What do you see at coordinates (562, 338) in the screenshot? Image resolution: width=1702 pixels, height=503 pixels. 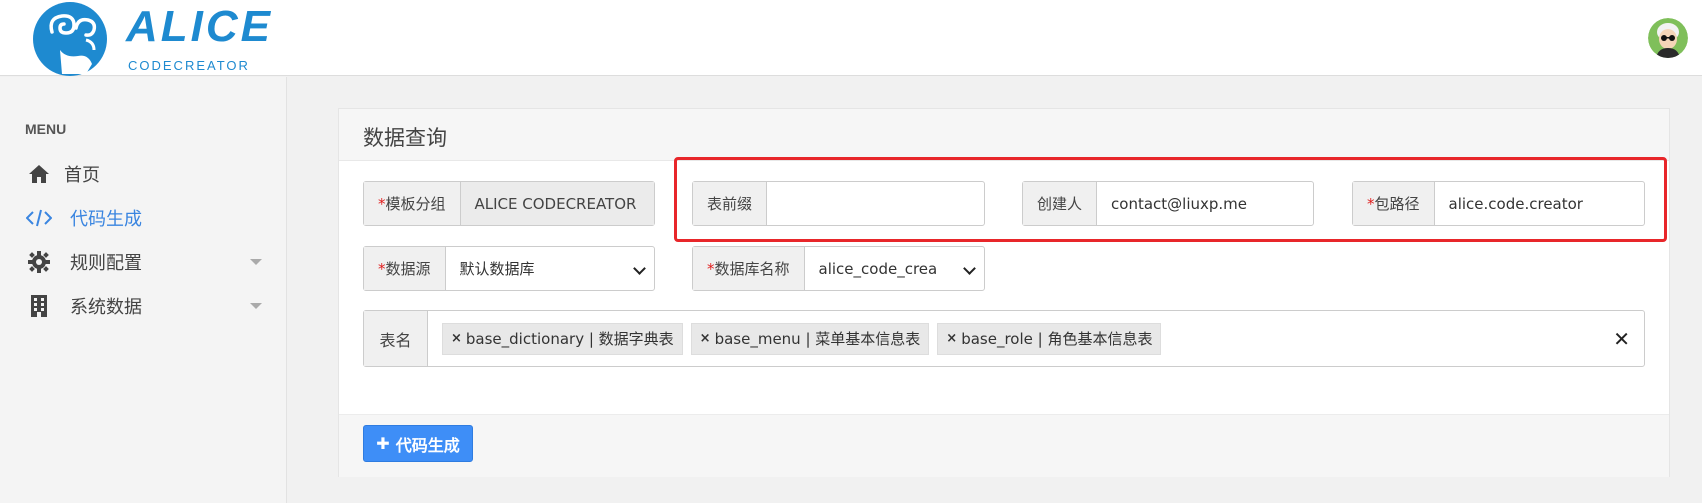 I see `table-tag: × base_dictionary | 数据字典表` at bounding box center [562, 338].